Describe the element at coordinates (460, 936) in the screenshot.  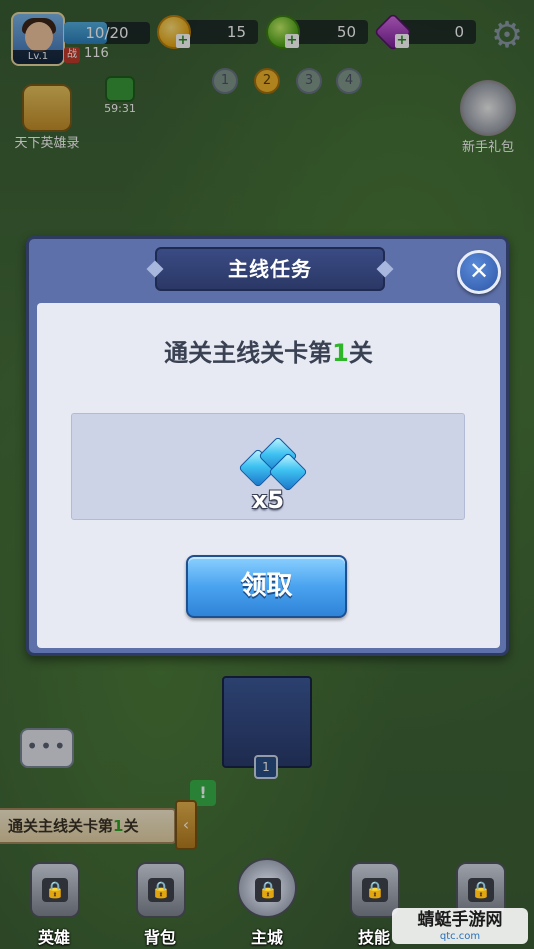
I see `watermark-url: qtc.com` at that location.